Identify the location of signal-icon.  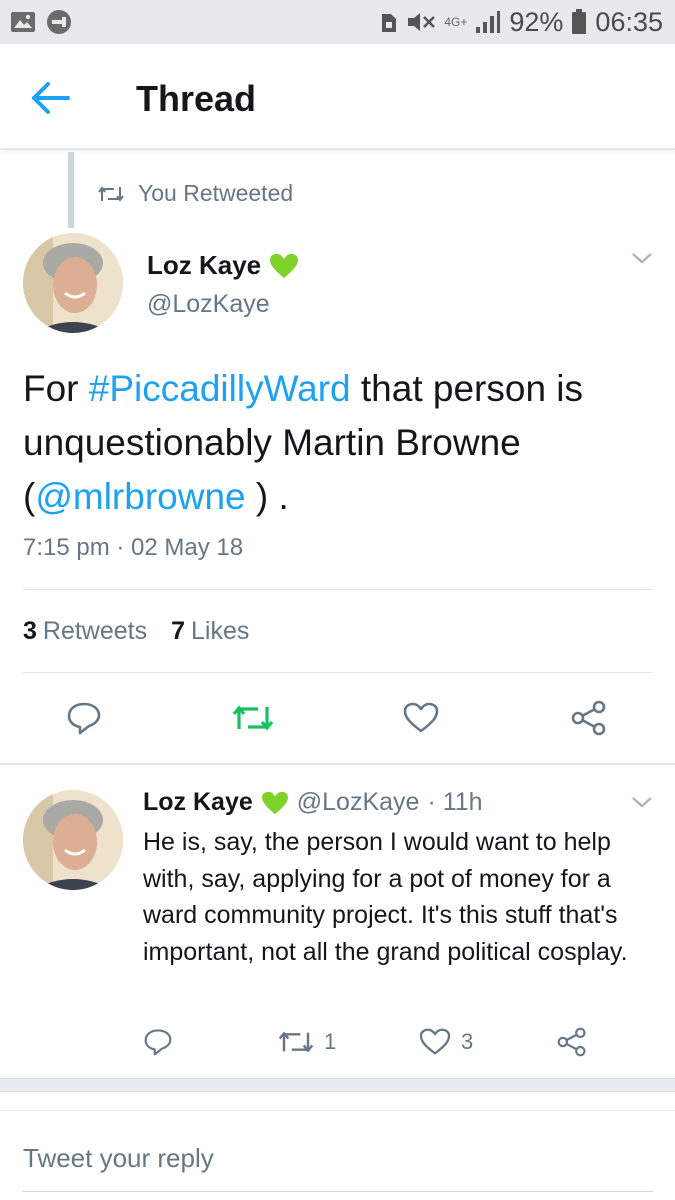
(488, 22).